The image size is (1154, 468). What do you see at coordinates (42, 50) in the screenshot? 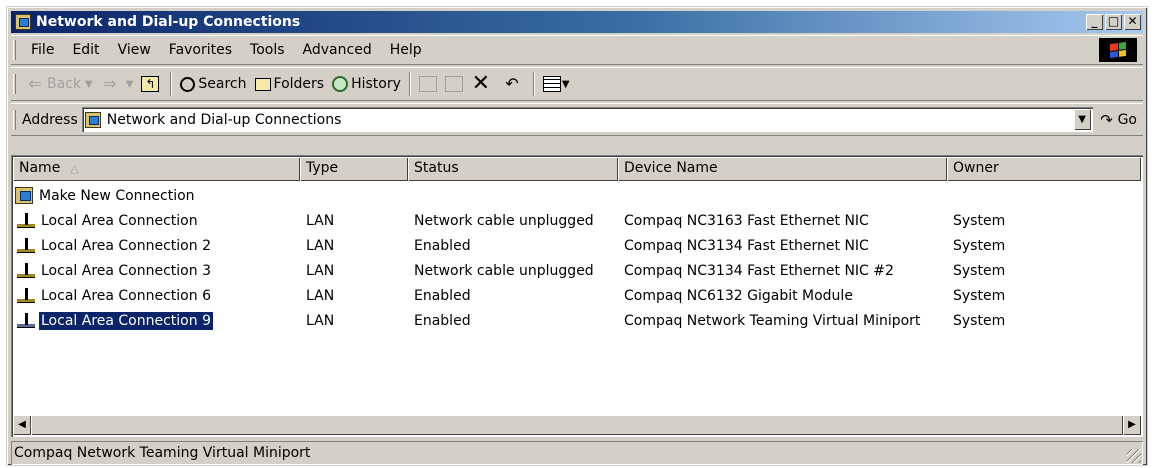
I see `menu-file: File` at bounding box center [42, 50].